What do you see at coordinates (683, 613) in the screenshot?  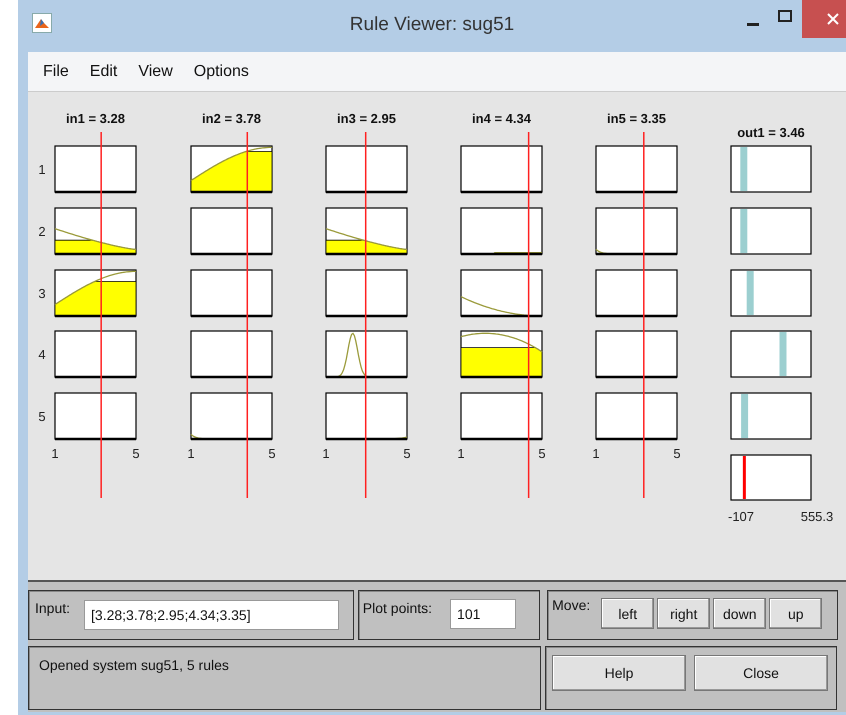 I see `move-button: right` at bounding box center [683, 613].